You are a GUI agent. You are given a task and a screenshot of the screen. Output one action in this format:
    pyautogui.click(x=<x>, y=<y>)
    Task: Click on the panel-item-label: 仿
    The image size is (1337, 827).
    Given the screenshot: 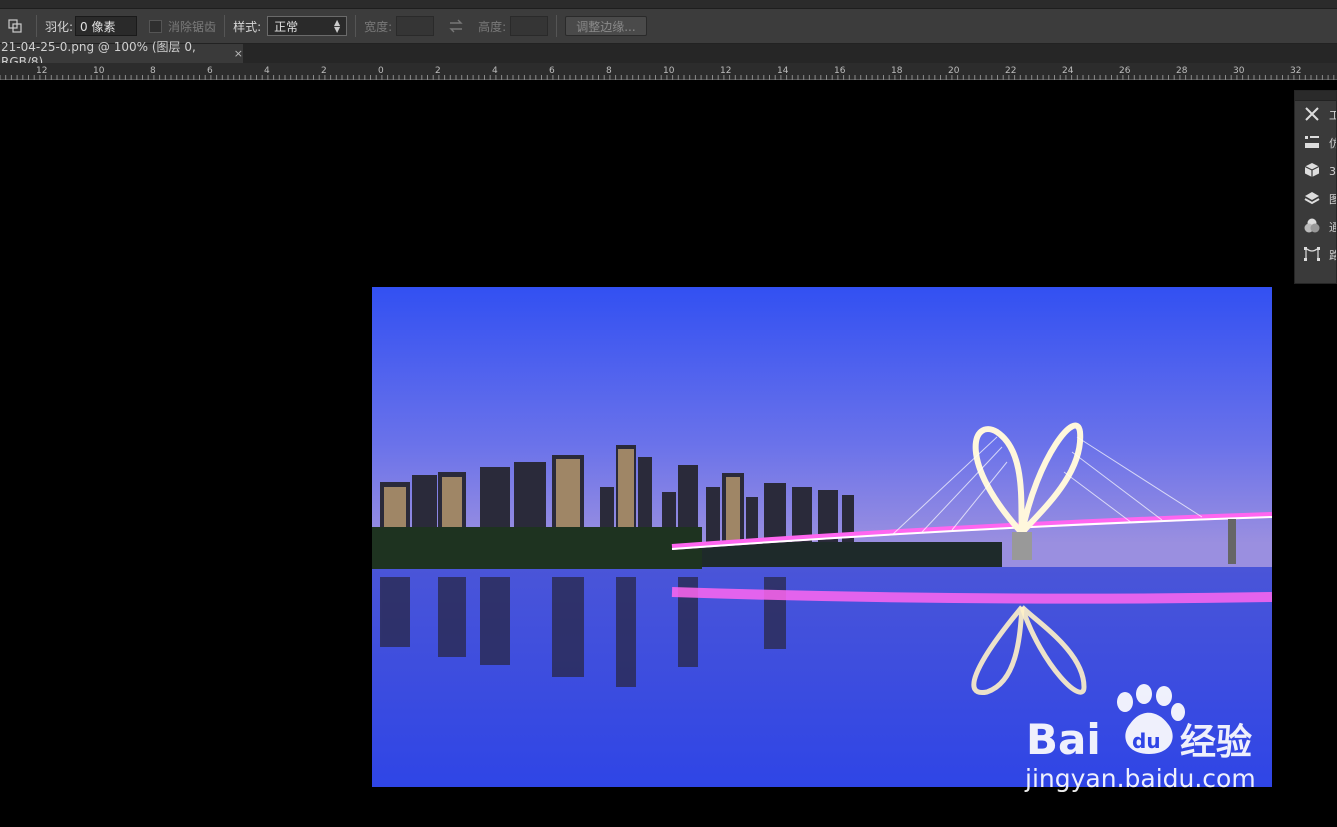 What is the action you would take?
    pyautogui.click(x=1332, y=143)
    